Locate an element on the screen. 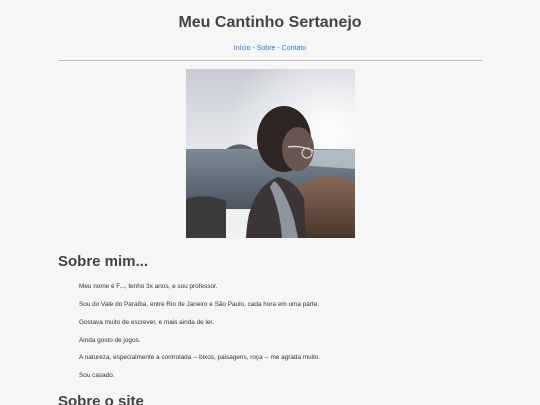 This screenshot has width=540, height=405. nav-link-contact: Contato is located at coordinates (294, 48).